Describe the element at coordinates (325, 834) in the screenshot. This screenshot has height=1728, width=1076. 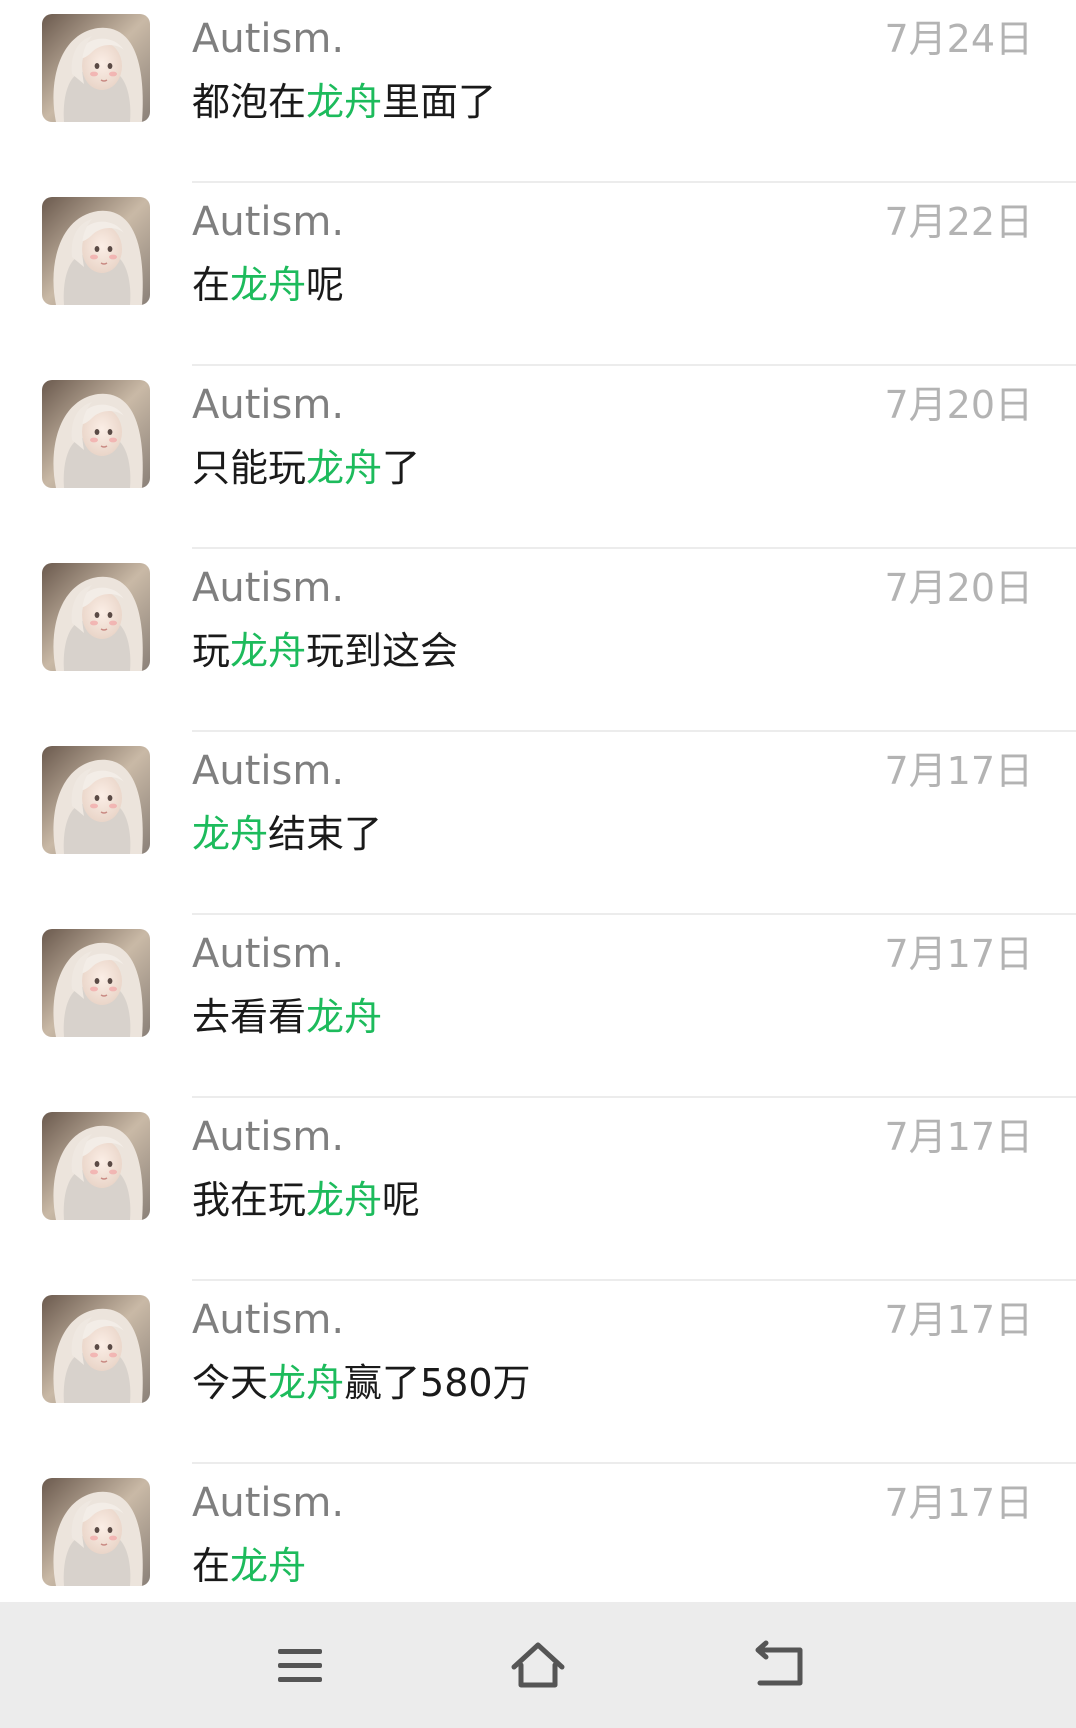
I see `message-text-segment: 结束了` at that location.